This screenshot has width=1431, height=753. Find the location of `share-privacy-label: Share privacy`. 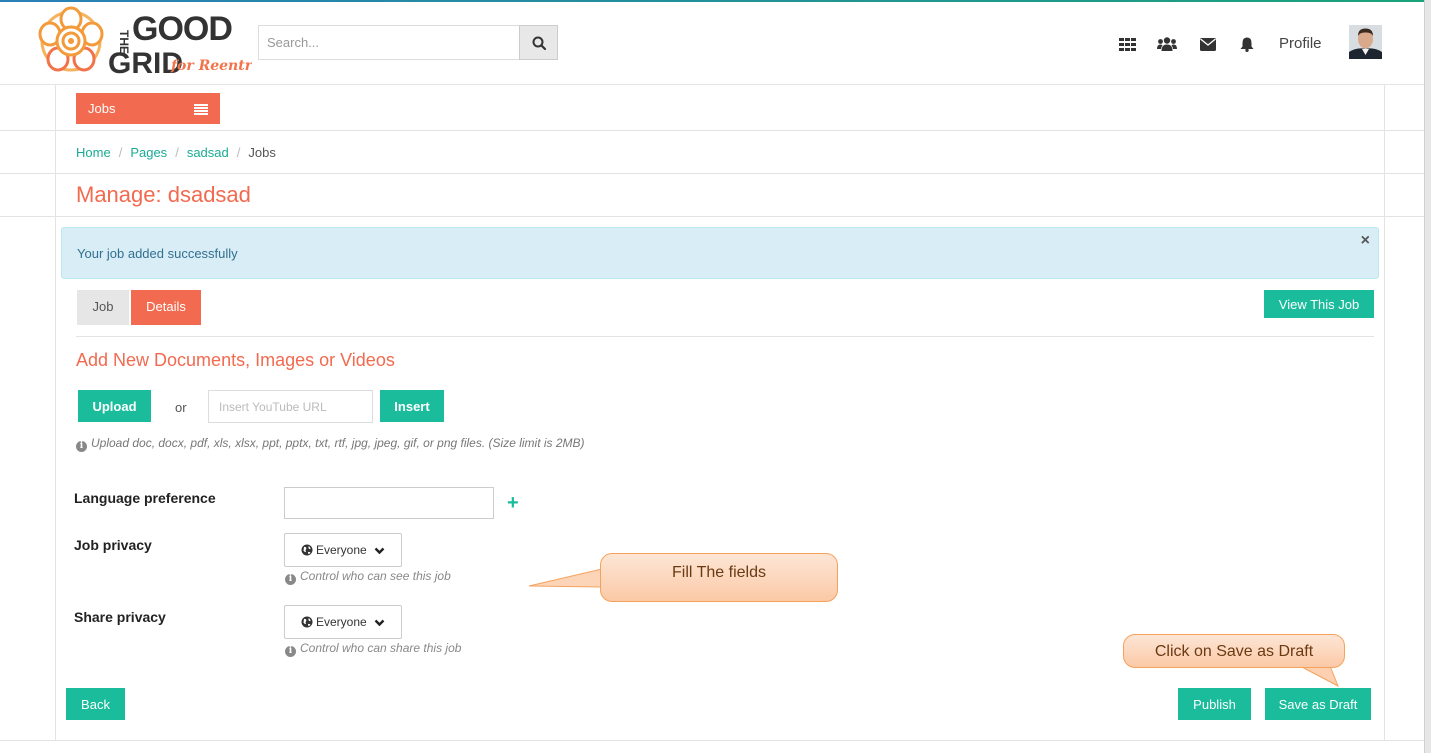

share-privacy-label: Share privacy is located at coordinates (120, 617).